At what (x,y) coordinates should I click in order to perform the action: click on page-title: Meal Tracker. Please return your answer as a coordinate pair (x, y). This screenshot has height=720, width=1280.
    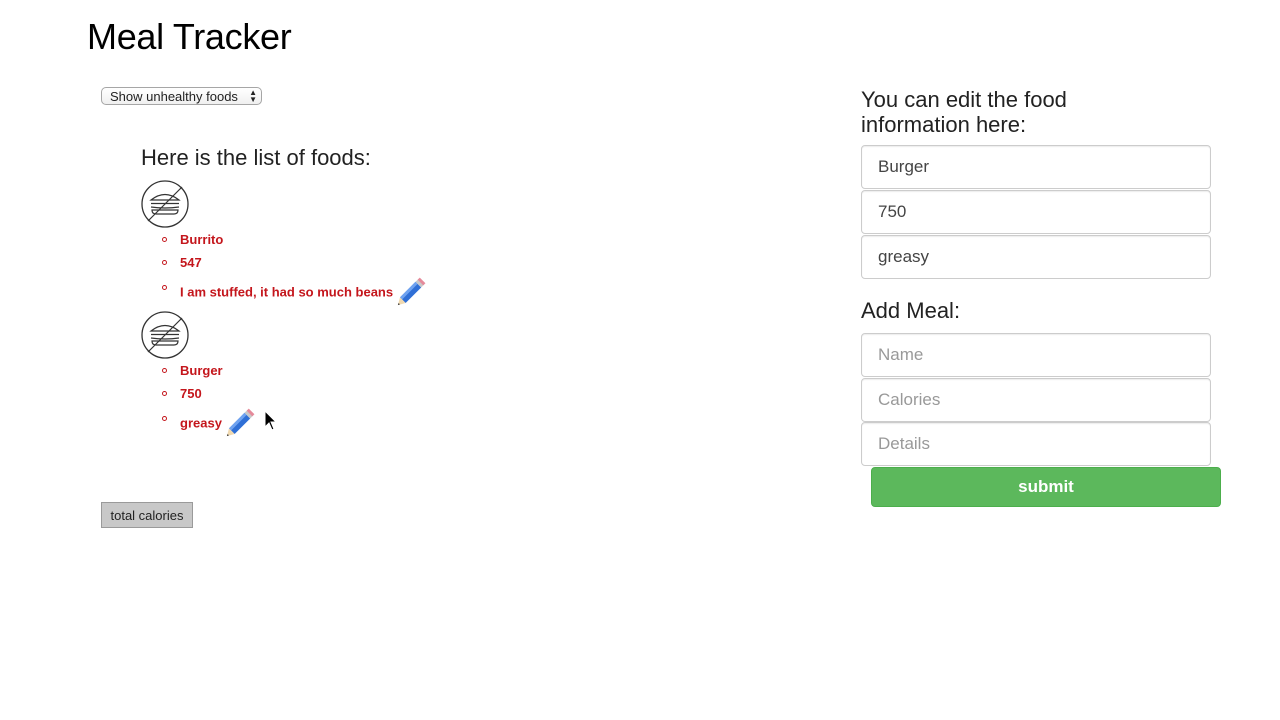
    Looking at the image, I should click on (189, 36).